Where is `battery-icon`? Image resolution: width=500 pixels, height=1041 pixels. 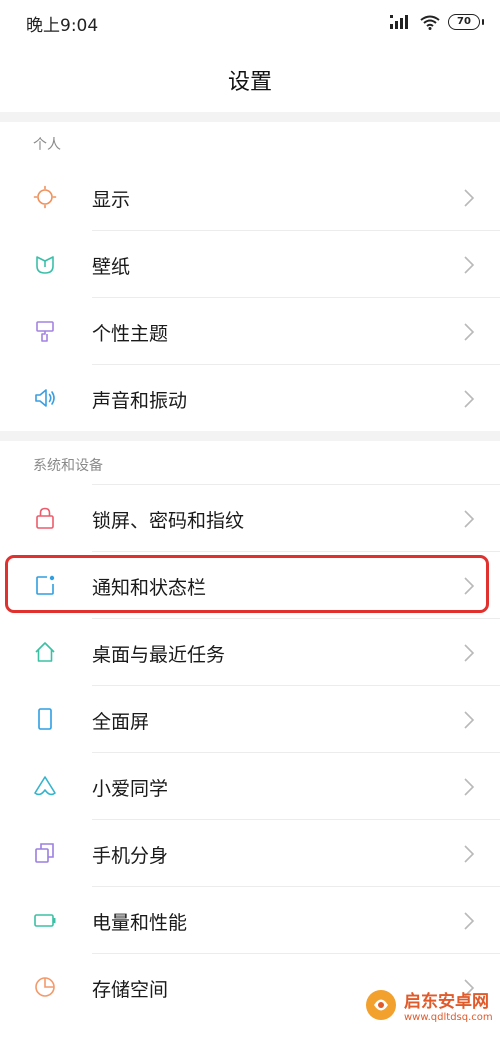
battery-icon is located at coordinates (45, 920).